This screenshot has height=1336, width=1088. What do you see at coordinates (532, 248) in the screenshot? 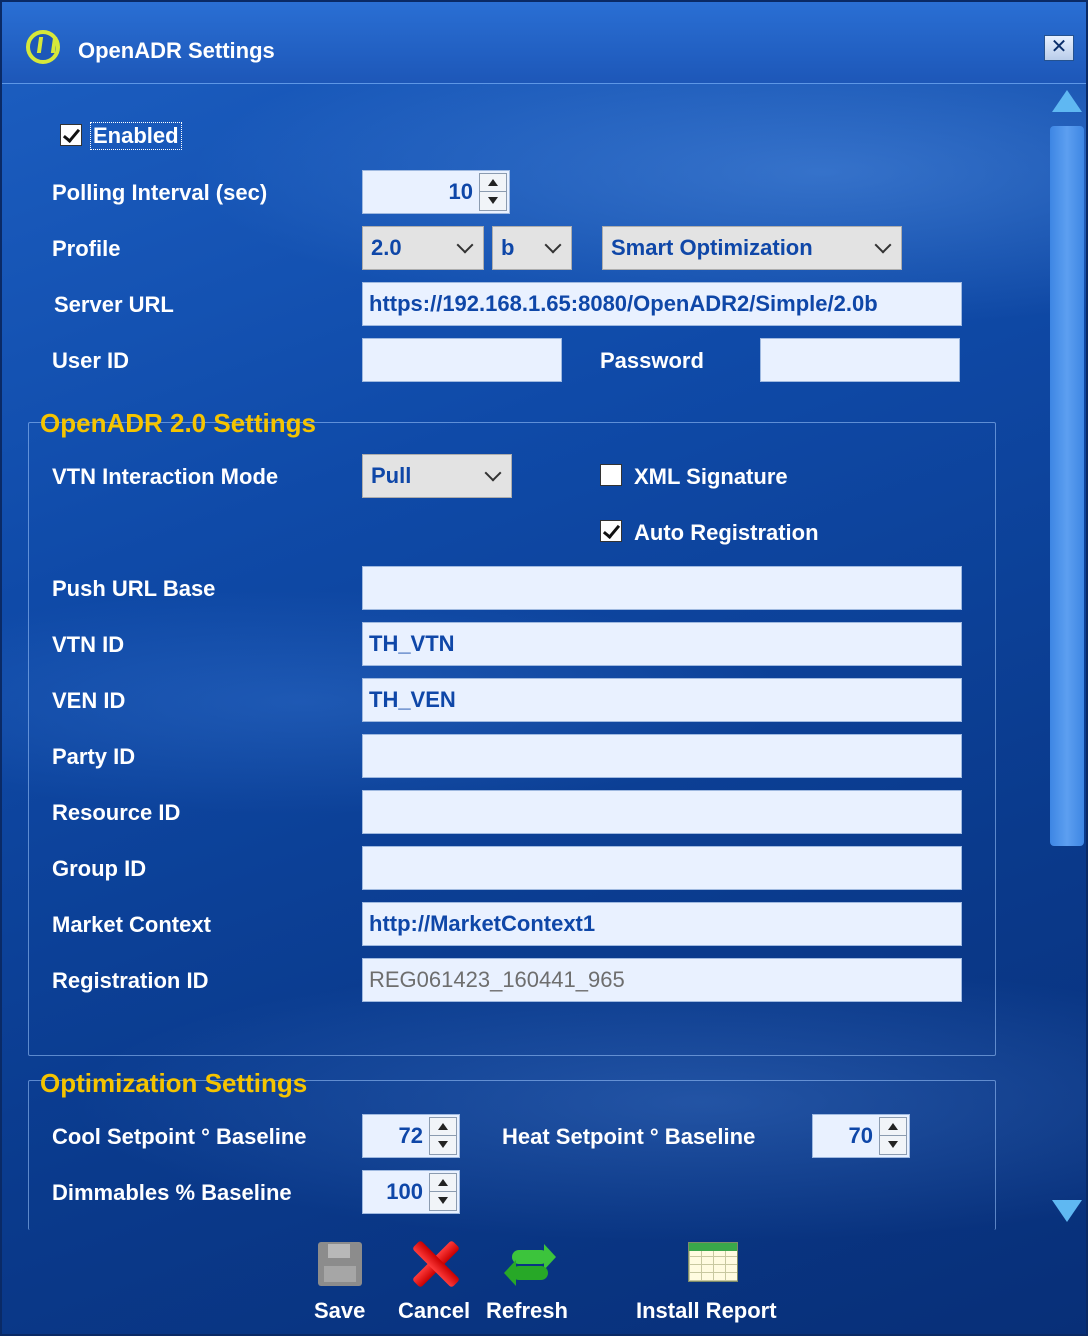
I see `profile-variant-select: b` at bounding box center [532, 248].